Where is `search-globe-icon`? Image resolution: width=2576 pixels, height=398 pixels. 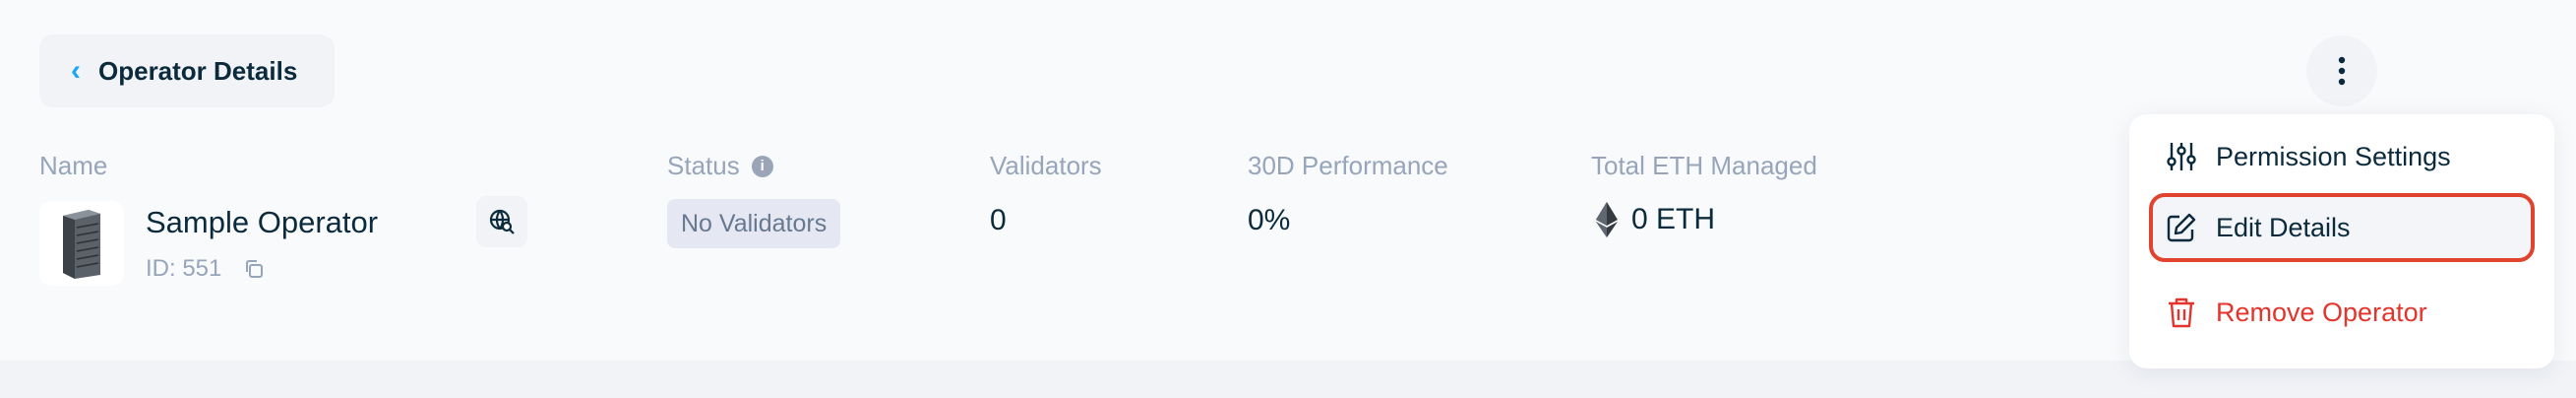
search-globe-icon is located at coordinates (502, 221).